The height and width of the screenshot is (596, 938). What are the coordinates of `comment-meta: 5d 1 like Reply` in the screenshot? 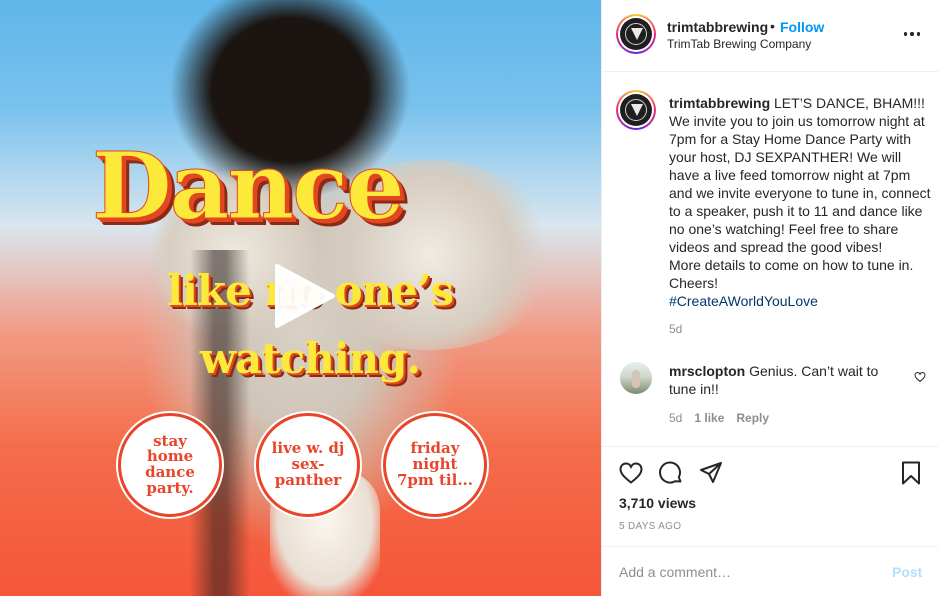 It's located at (719, 418).